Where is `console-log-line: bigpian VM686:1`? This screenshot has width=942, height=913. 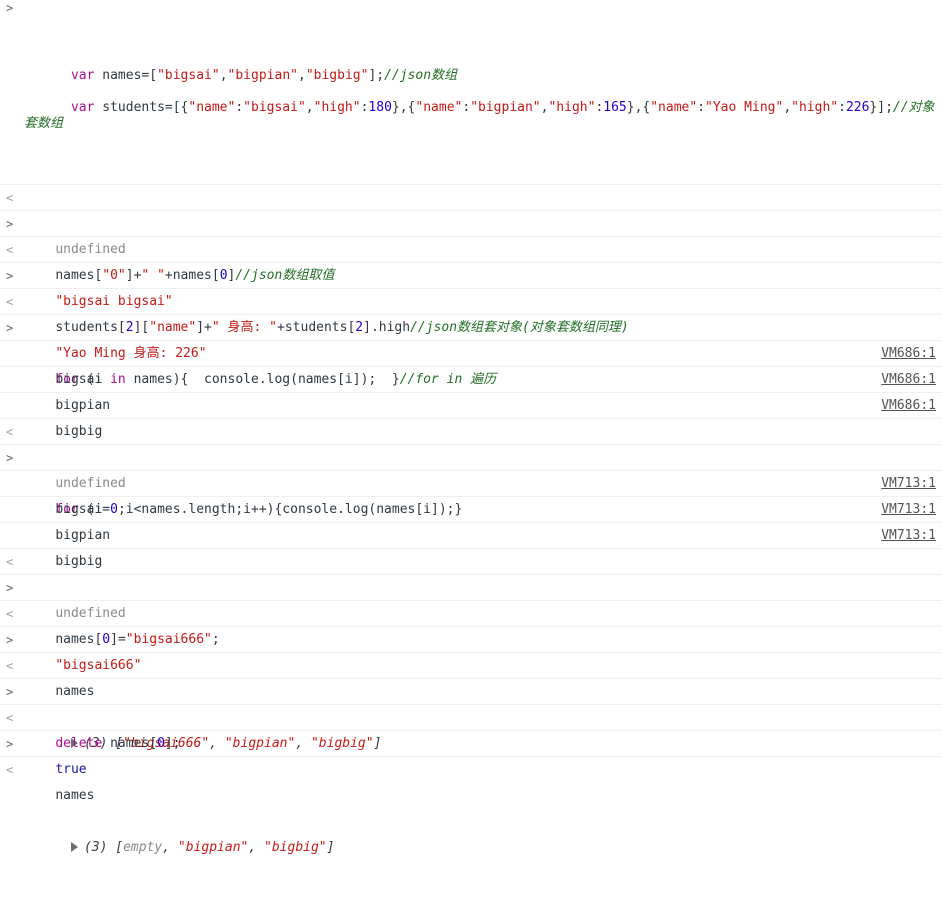 console-log-line: bigpian VM686:1 is located at coordinates (471, 390).